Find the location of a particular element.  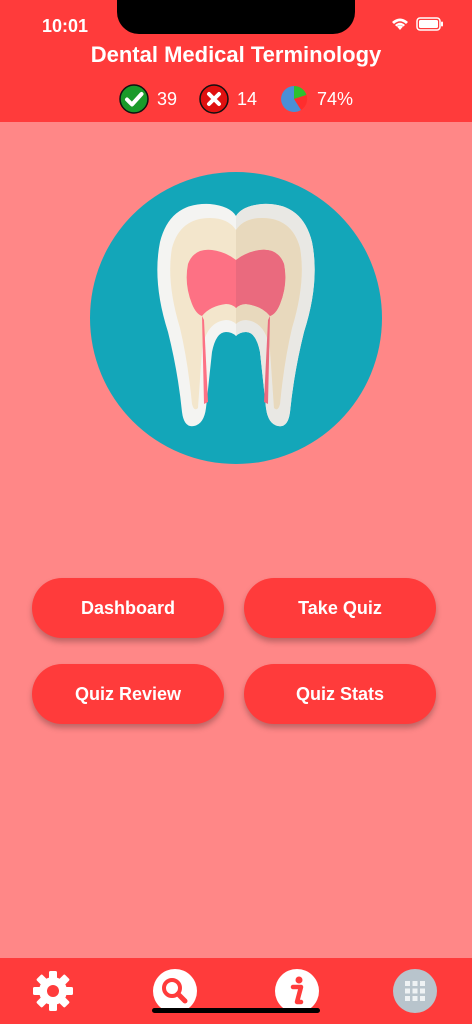

stats-row: 39 14 74% is located at coordinates (236, 99).